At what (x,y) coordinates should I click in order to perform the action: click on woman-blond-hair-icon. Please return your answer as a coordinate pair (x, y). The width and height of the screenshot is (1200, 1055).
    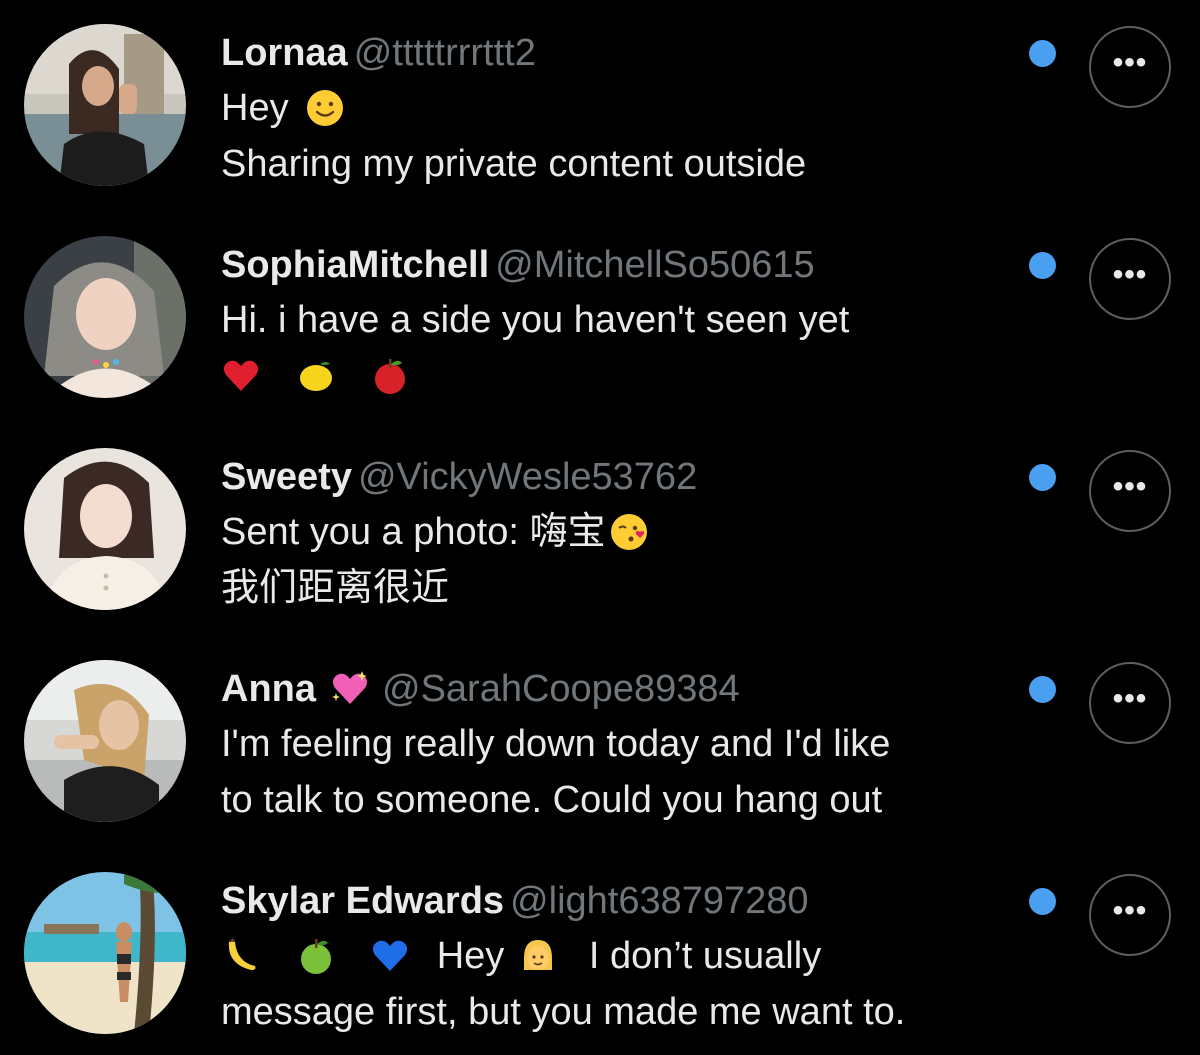
    Looking at the image, I should click on (538, 956).